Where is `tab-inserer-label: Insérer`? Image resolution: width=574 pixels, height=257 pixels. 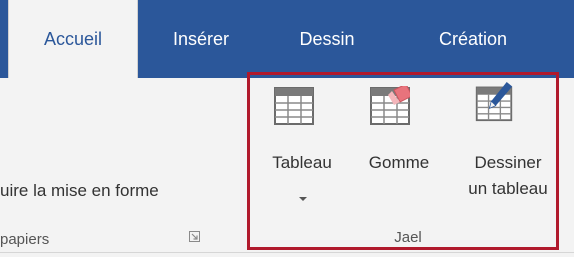 tab-inserer-label: Insérer is located at coordinates (201, 38).